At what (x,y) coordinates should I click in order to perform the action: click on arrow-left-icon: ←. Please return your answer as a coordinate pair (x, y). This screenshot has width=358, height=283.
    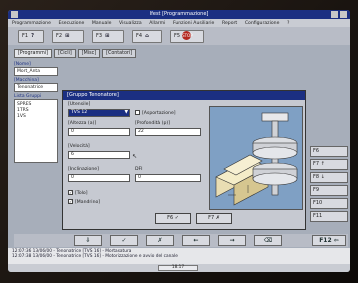
    Looking at the image, I should click on (196, 240).